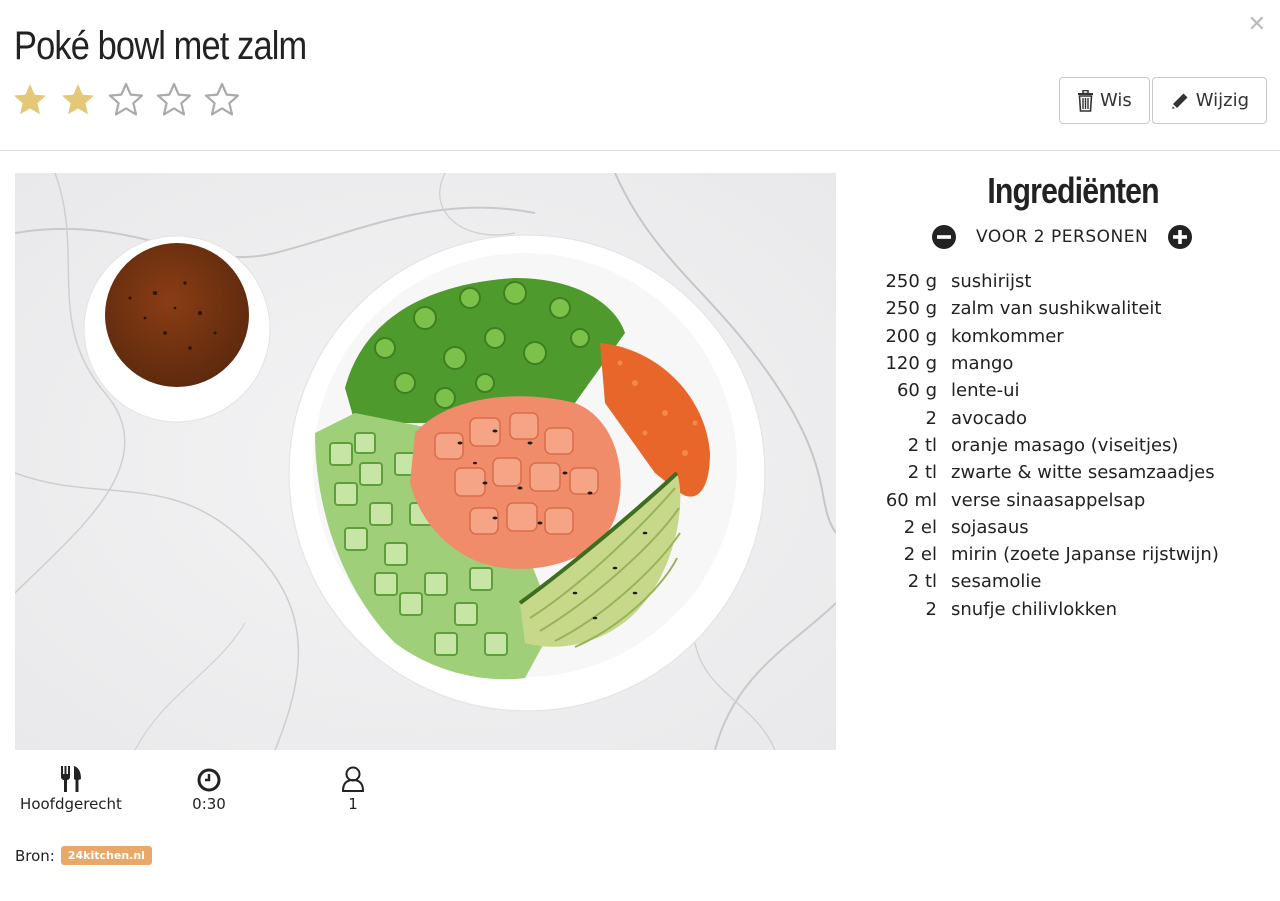 This screenshot has height=901, width=1280. Describe the element at coordinates (1075, 390) in the screenshot. I see `ingredient-row: 60 g lente-ui` at that location.